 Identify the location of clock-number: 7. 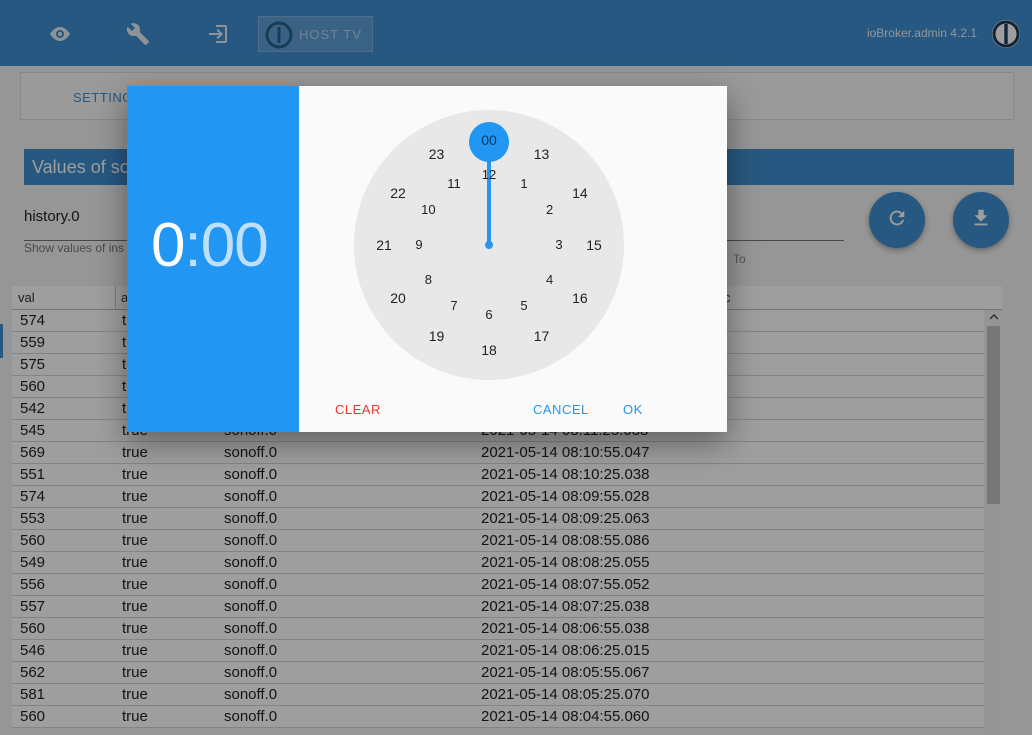
(454, 306).